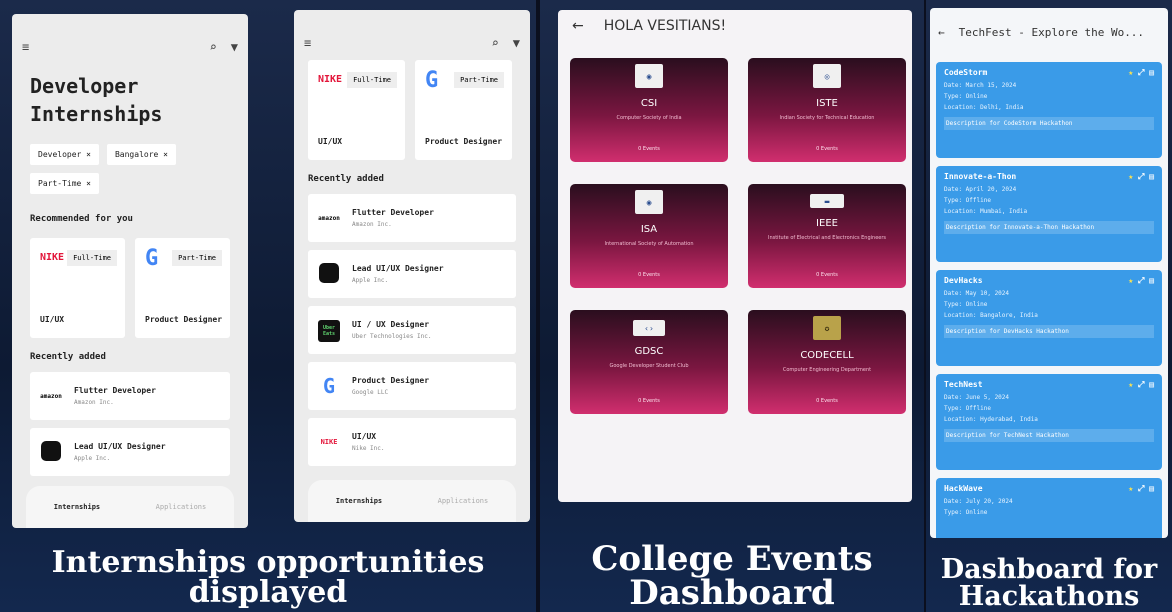 Image resolution: width=1172 pixels, height=612 pixels. Describe the element at coordinates (130, 169) in the screenshot. I see `filter-chips: Developer × Bangalore × Part-Time ×` at that location.